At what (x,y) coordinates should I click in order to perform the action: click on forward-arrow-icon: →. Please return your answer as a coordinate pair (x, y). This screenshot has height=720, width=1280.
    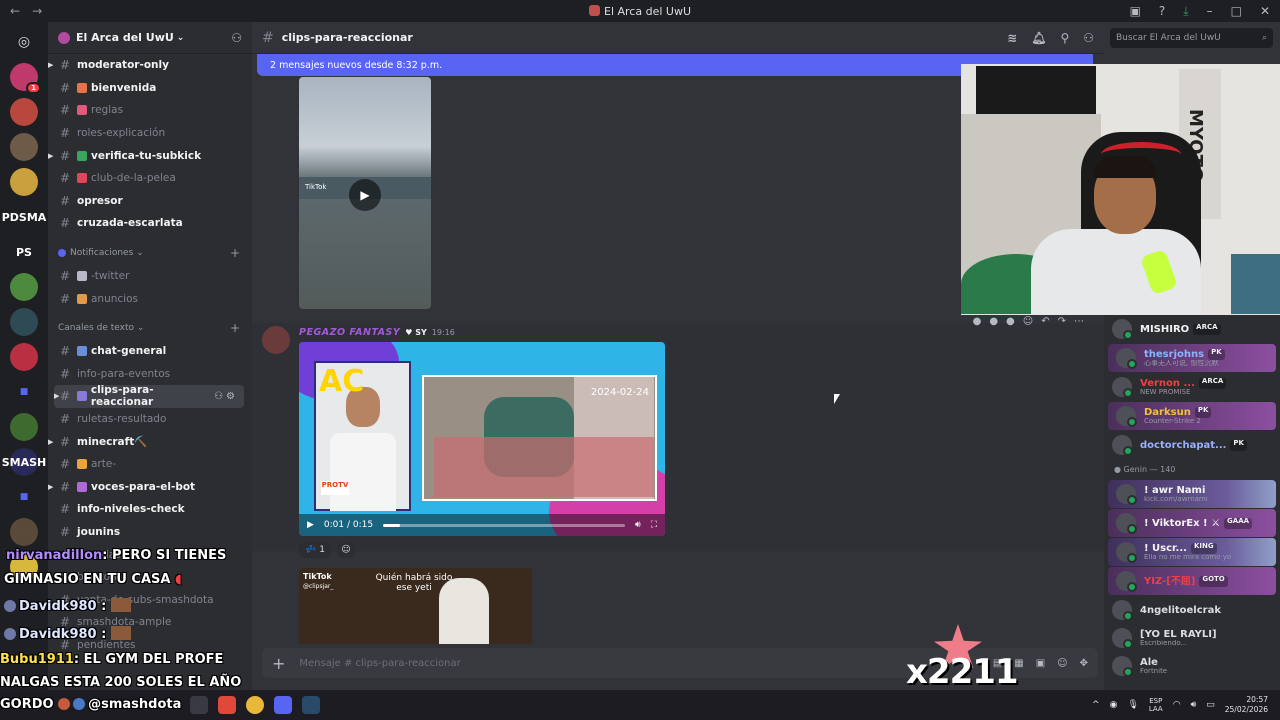
    Looking at the image, I should click on (37, 11).